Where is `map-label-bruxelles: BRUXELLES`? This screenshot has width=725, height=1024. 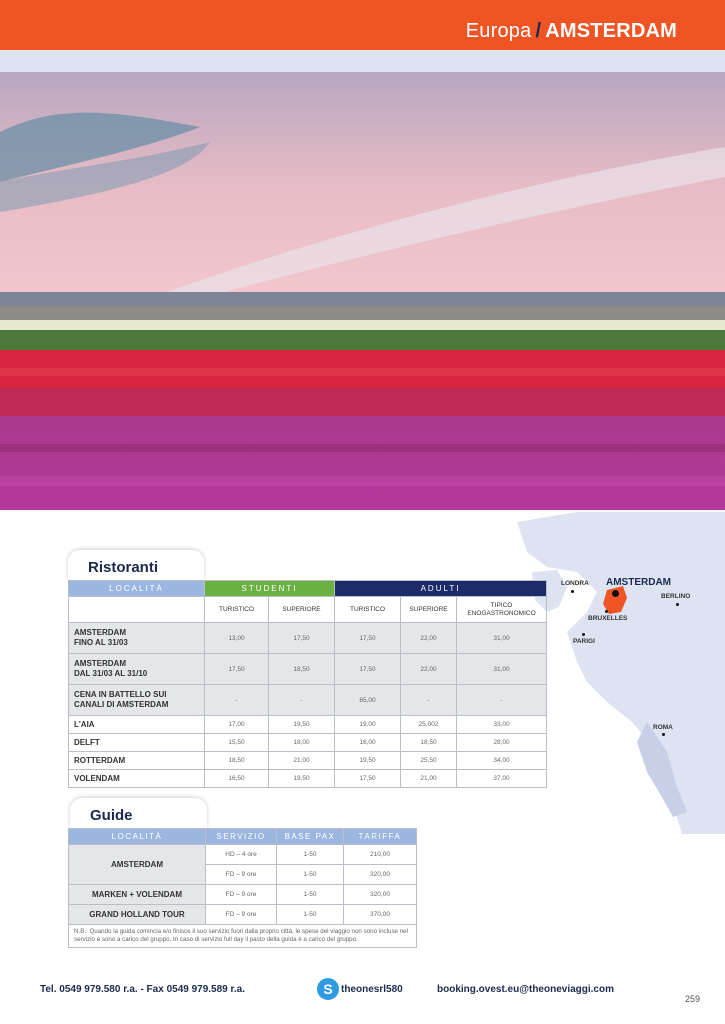 map-label-bruxelles: BRUXELLES is located at coordinates (608, 618).